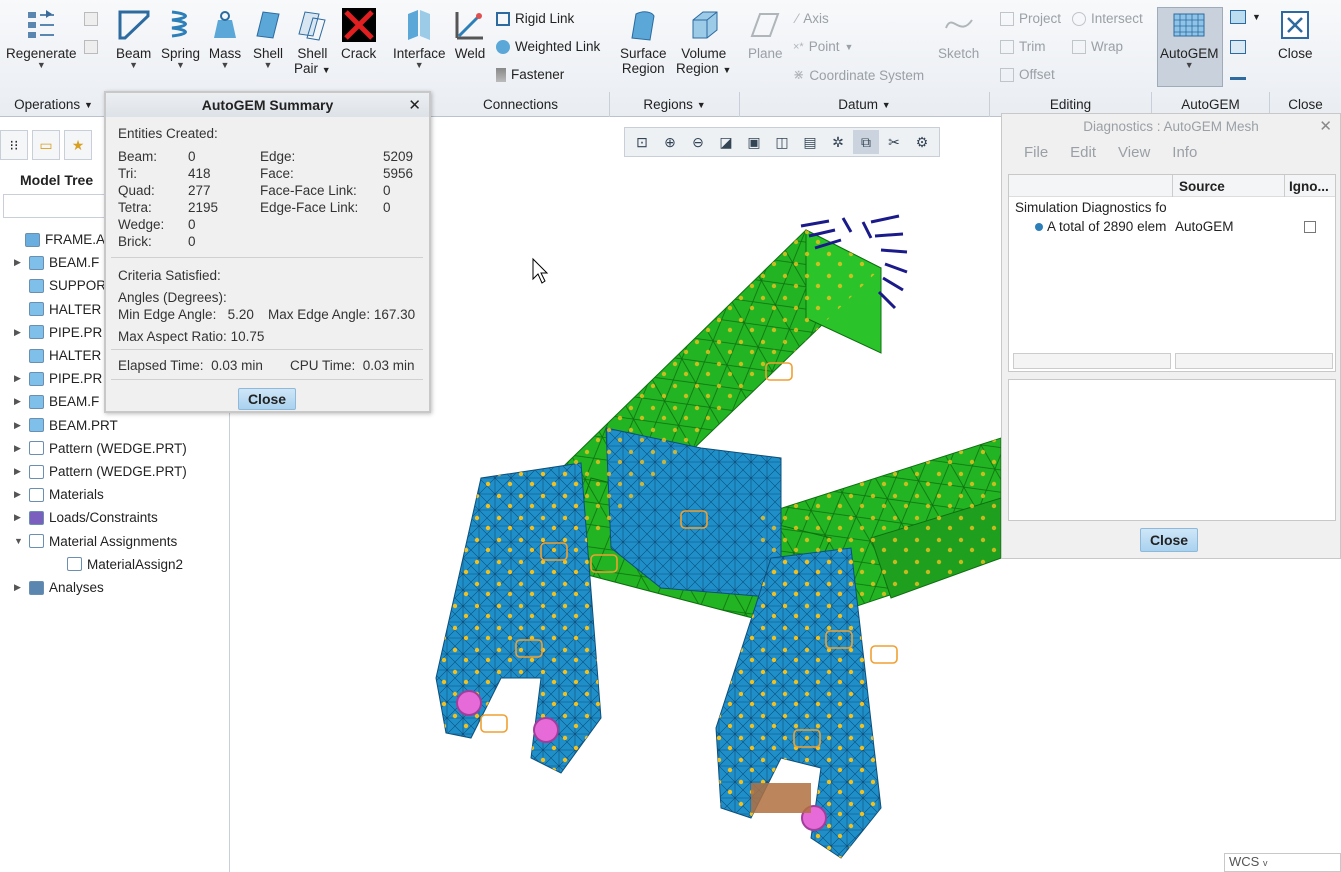  What do you see at coordinates (117, 564) in the screenshot?
I see `tree-item: MaterialAssign2` at bounding box center [117, 564].